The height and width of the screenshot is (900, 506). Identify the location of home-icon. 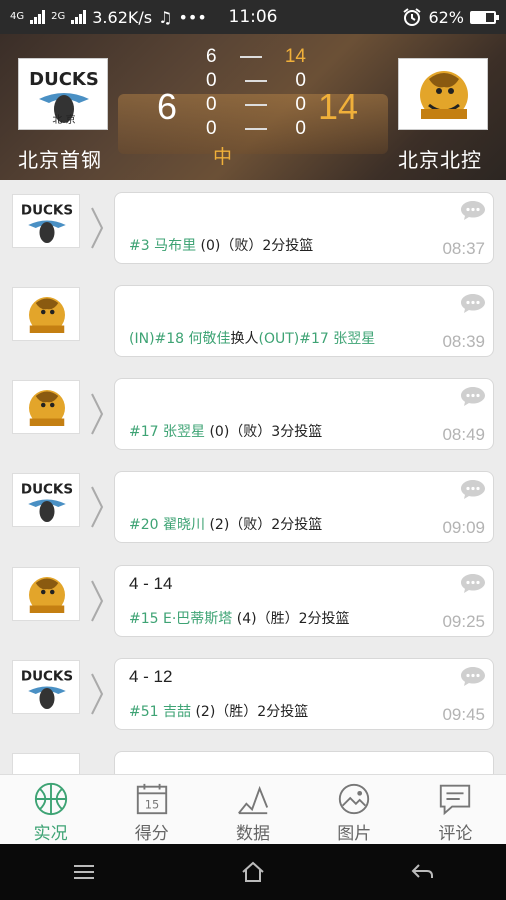
(253, 872).